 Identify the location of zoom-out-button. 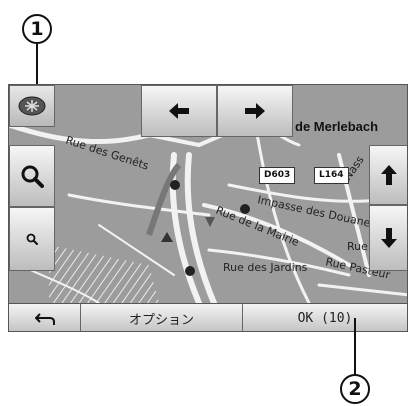
(32, 239).